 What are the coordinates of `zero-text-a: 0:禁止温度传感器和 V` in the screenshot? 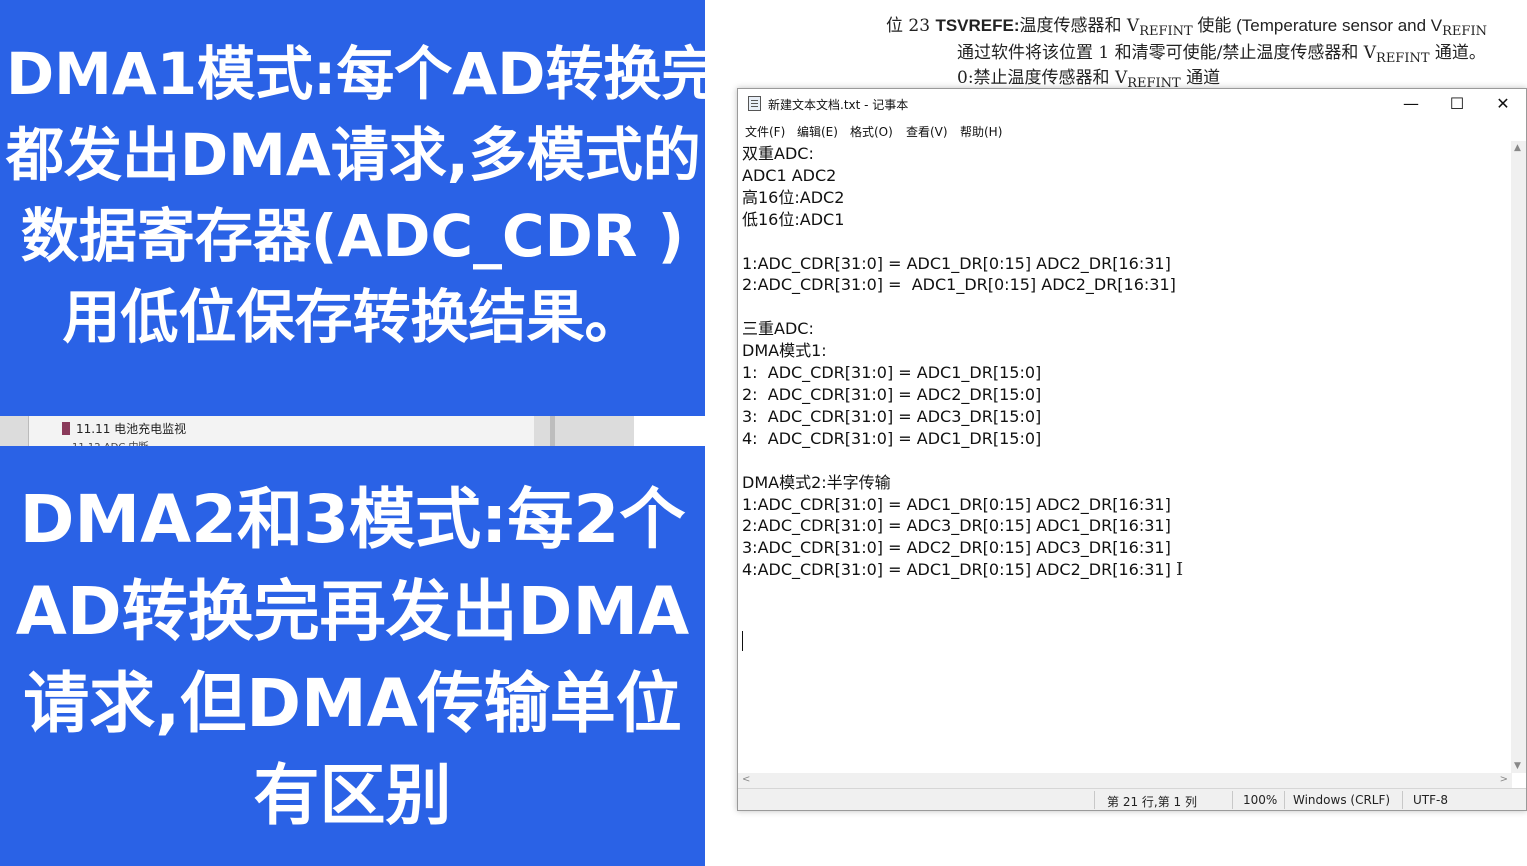 It's located at (1042, 78).